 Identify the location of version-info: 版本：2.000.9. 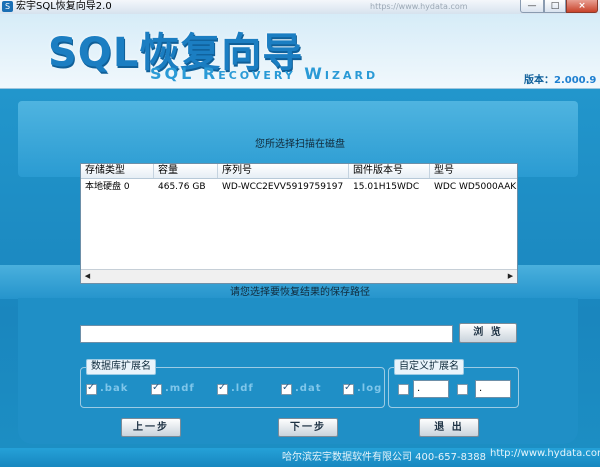
(560, 78).